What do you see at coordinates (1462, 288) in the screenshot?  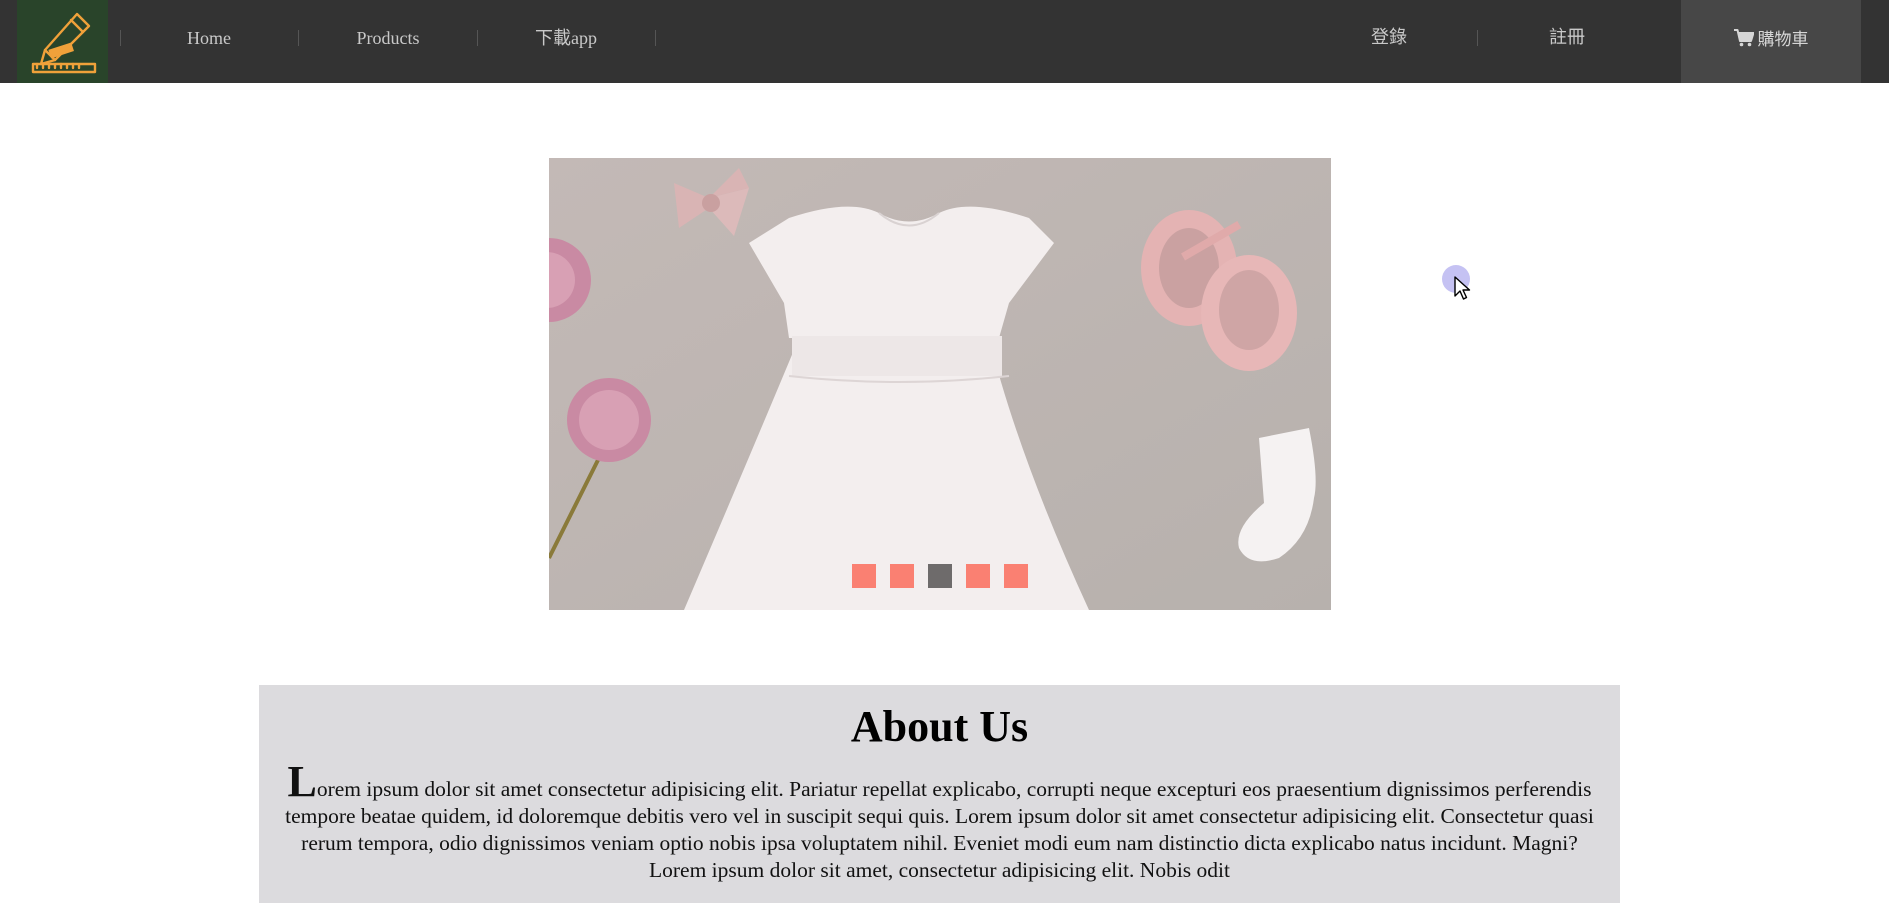 I see `mouse-cursor-icon` at bounding box center [1462, 288].